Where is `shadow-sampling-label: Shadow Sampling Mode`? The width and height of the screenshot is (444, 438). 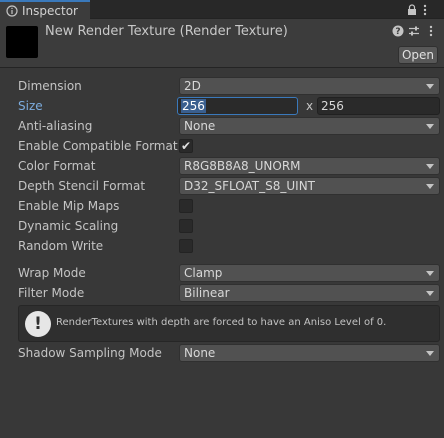
shadow-sampling-label: Shadow Sampling Mode is located at coordinates (90, 353).